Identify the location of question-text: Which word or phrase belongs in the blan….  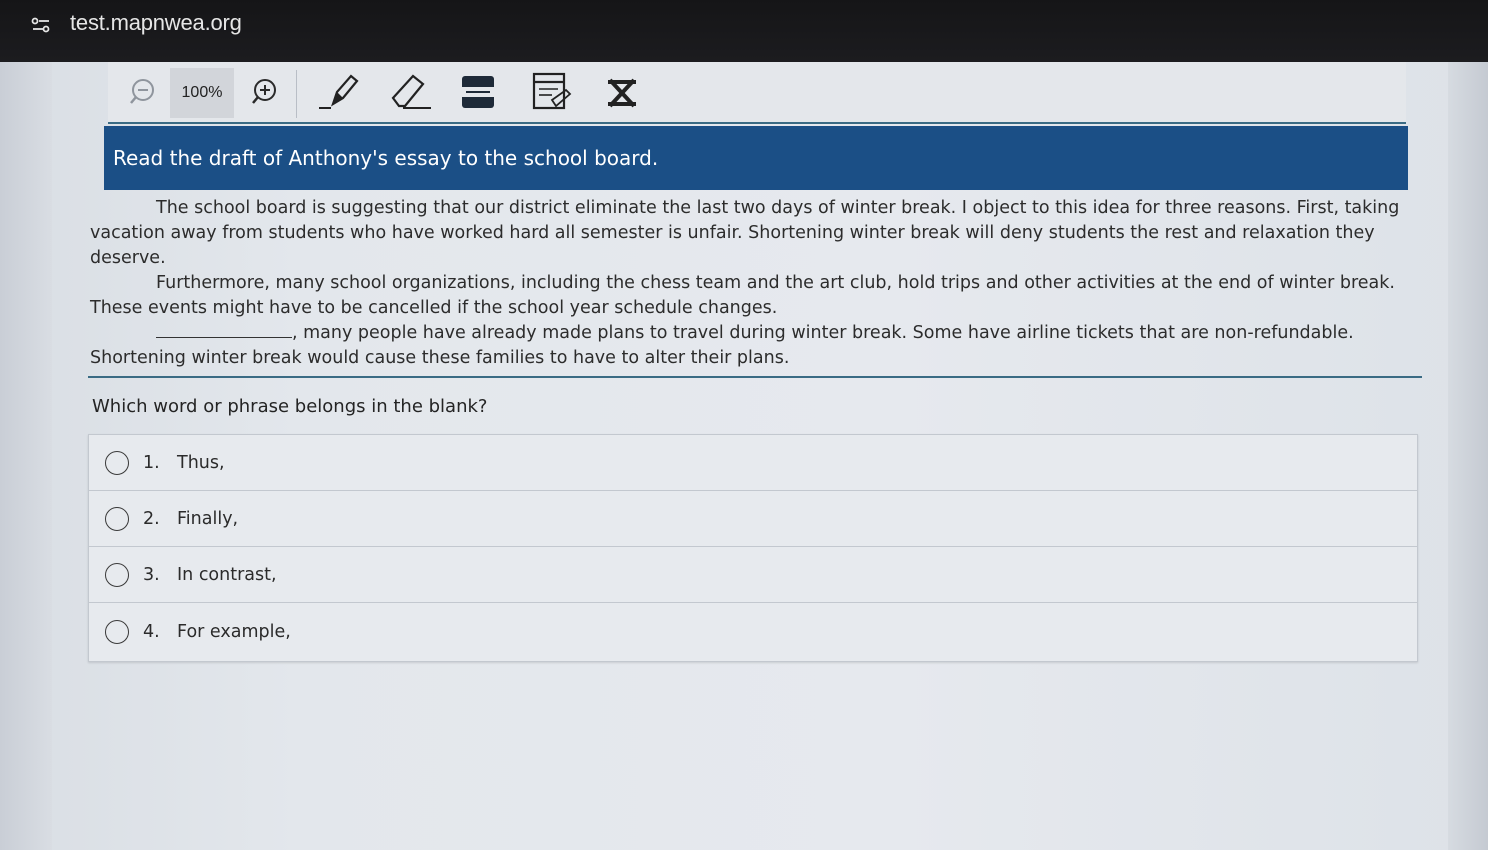
(290, 406).